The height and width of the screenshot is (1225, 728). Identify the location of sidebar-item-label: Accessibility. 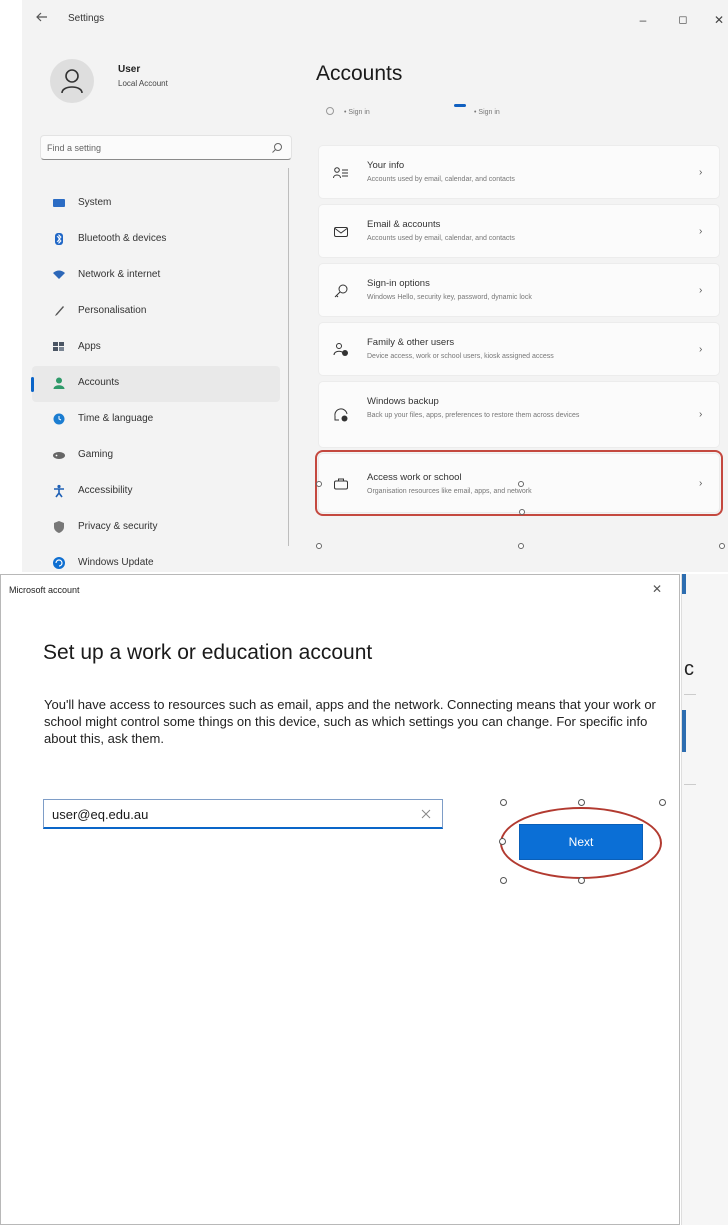
(105, 490).